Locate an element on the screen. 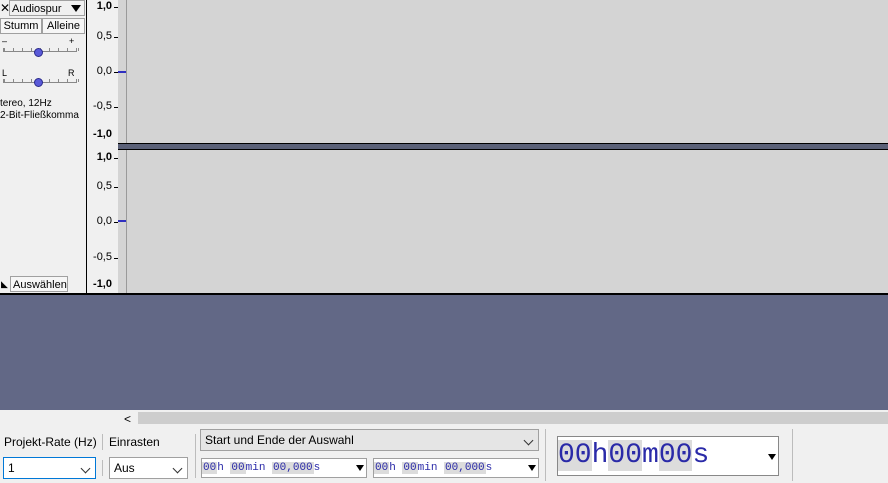 Image resolution: width=888 pixels, height=483 pixels. mute-button: Stumm is located at coordinates (21, 26).